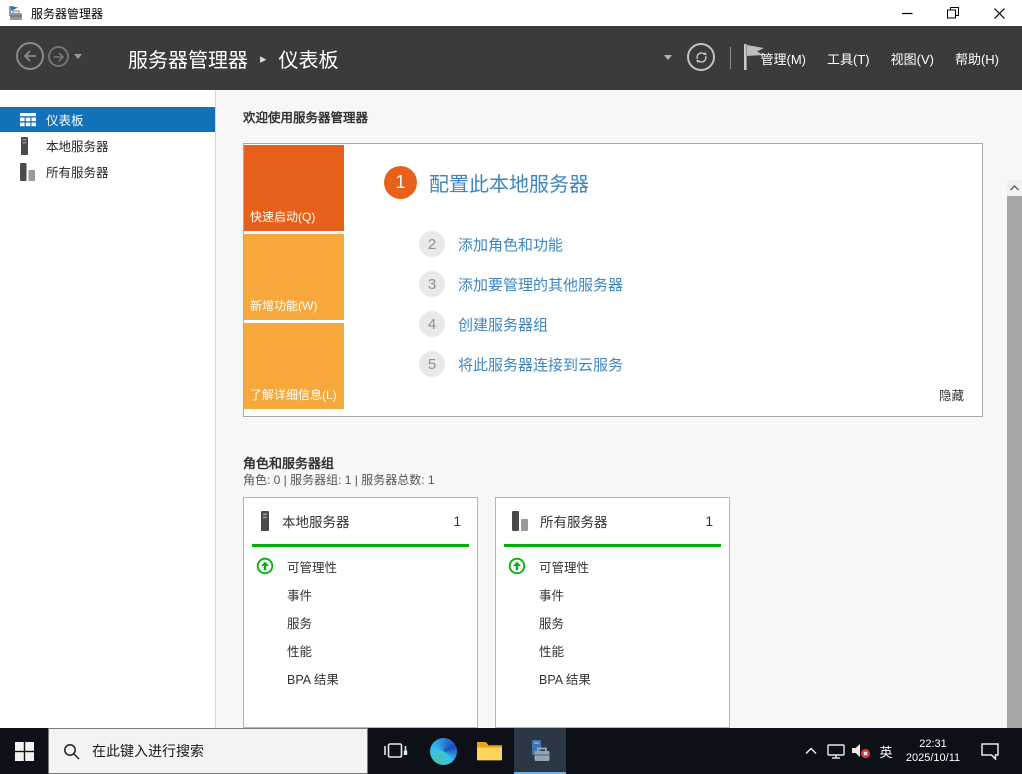 This screenshot has height=774, width=1022. I want to click on tile-learn-more: 了解详细信息(L), so click(294, 366).